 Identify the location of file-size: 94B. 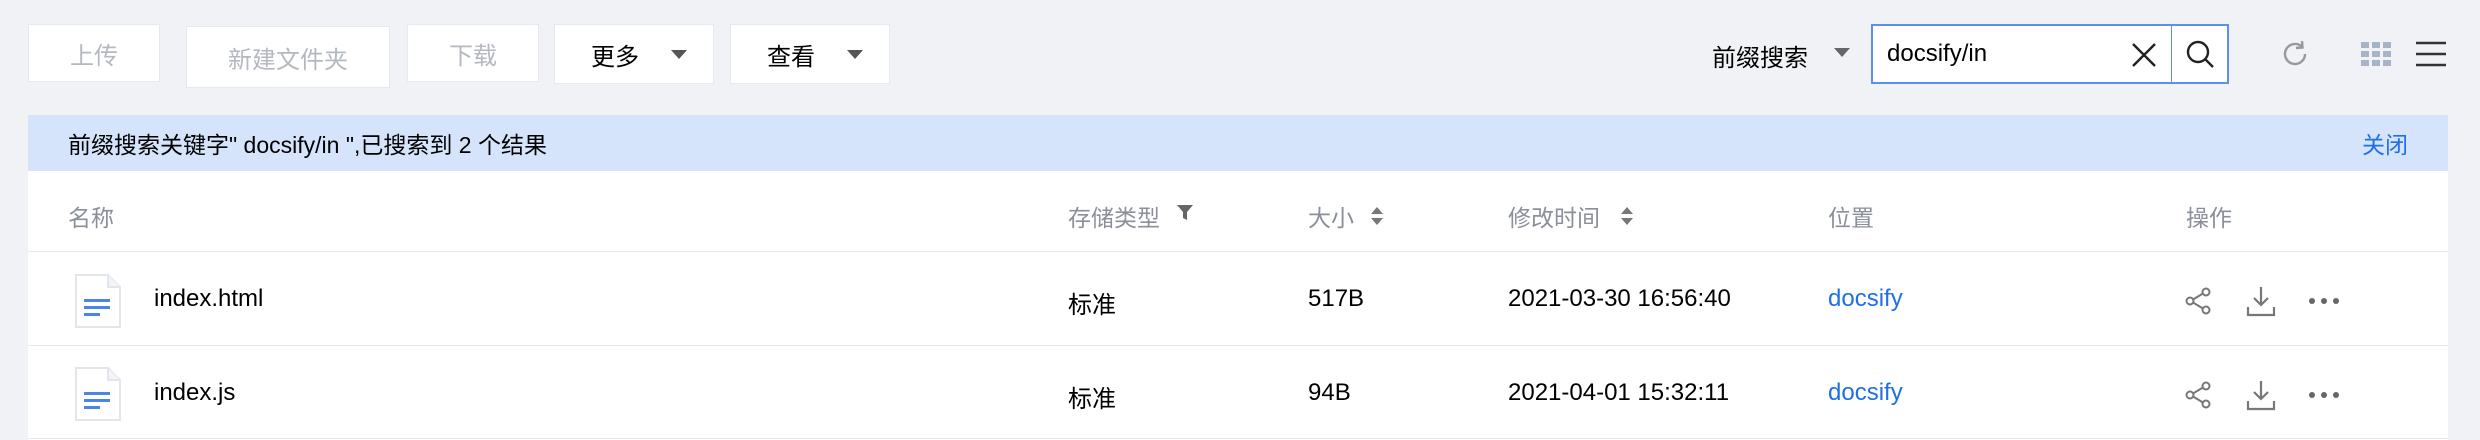
(1329, 392).